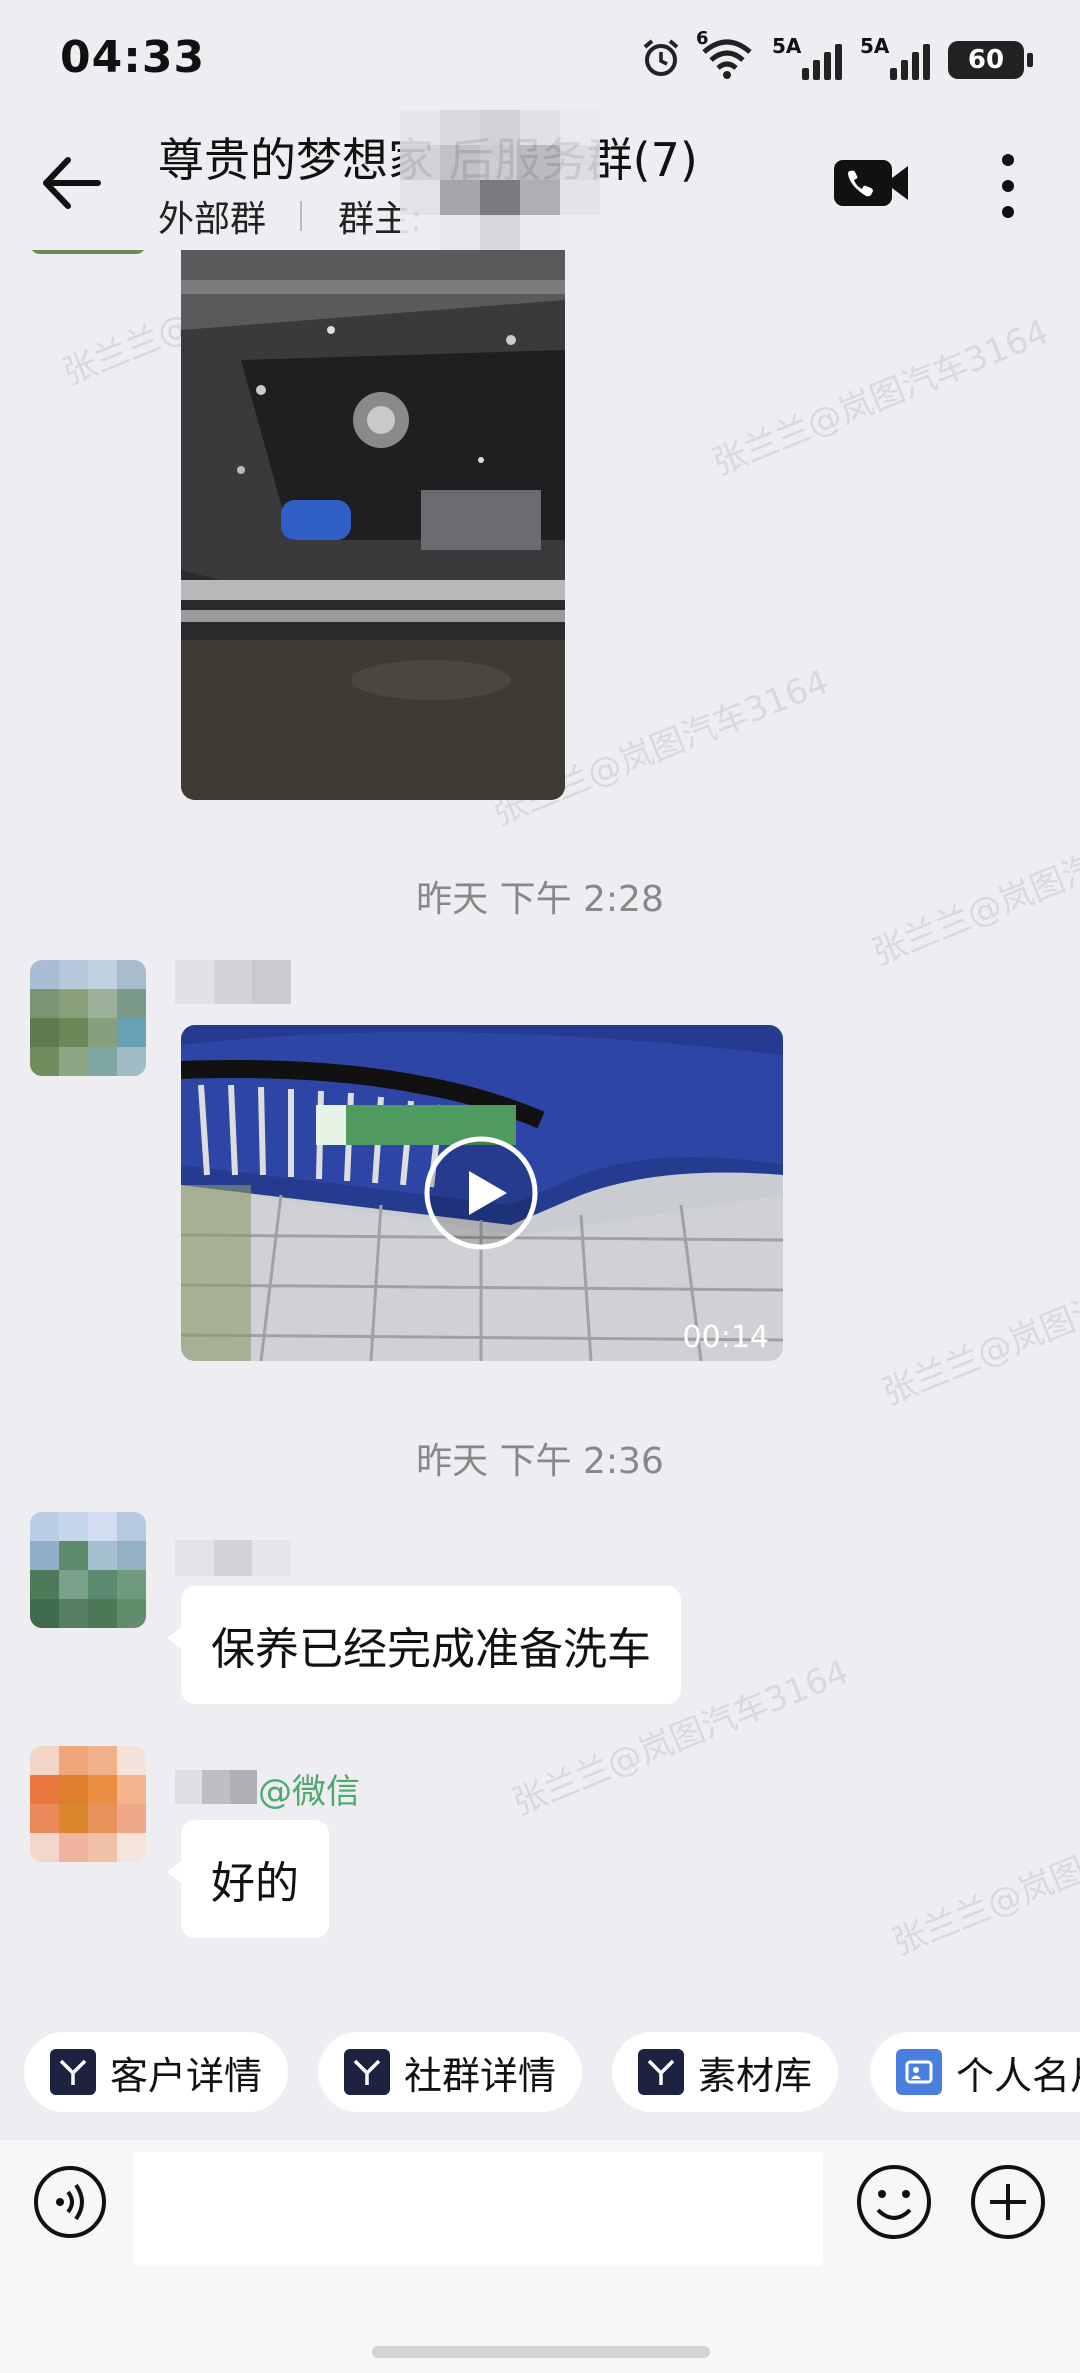  Describe the element at coordinates (540, 1461) in the screenshot. I see `timestamp: 昨天 下午 2:36` at that location.